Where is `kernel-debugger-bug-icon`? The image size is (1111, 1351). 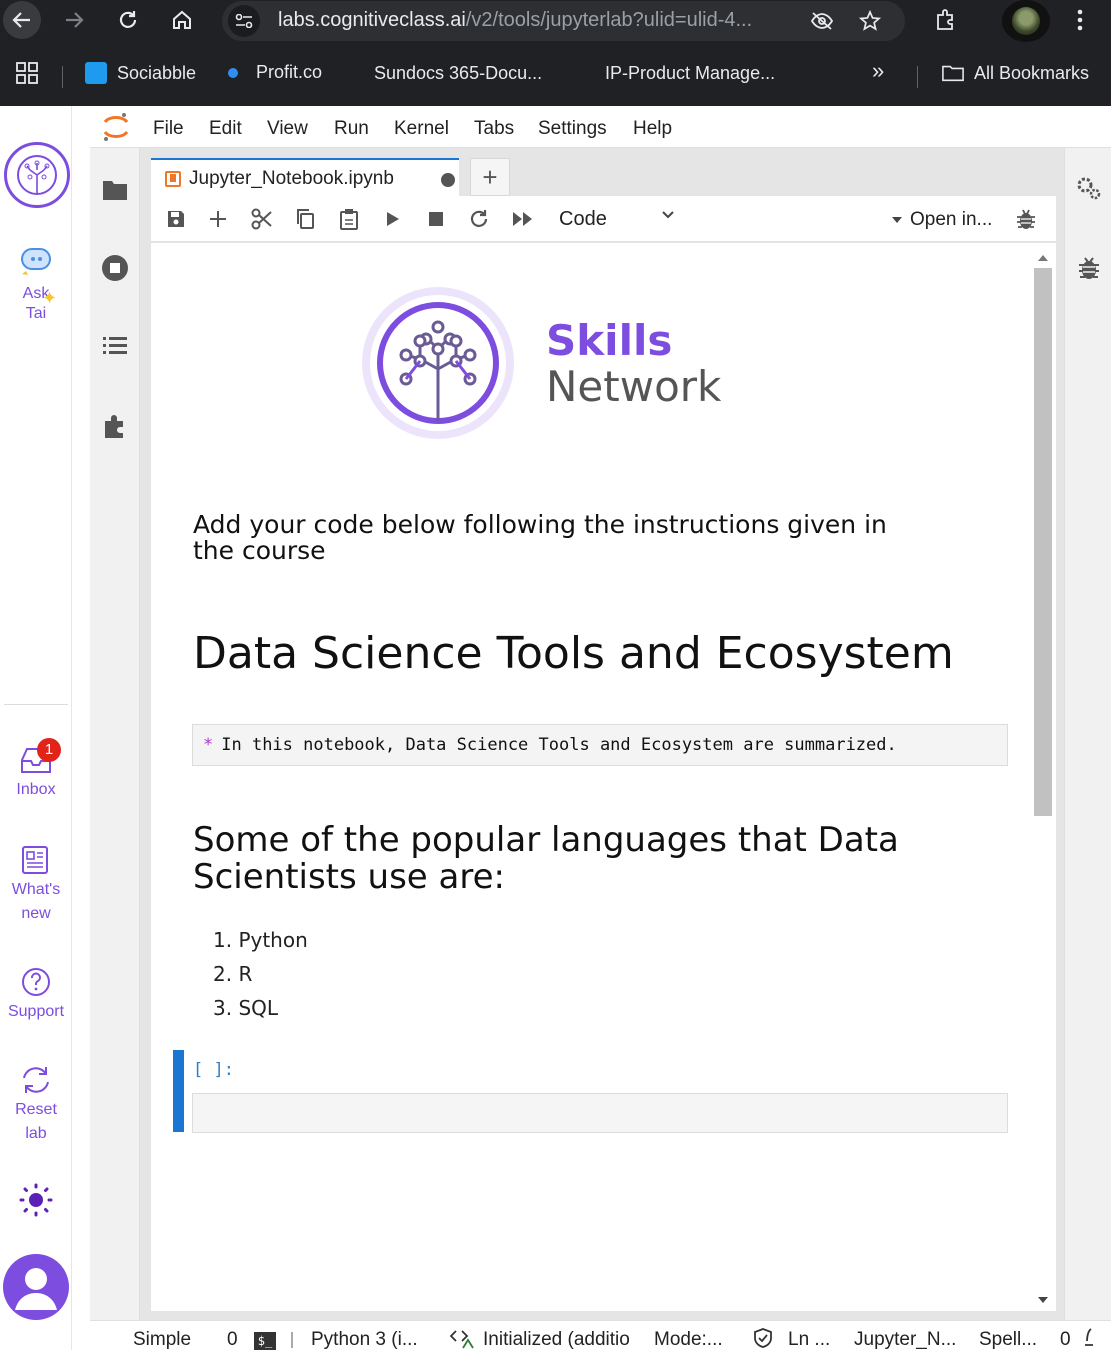 kernel-debugger-bug-icon is located at coordinates (1026, 219).